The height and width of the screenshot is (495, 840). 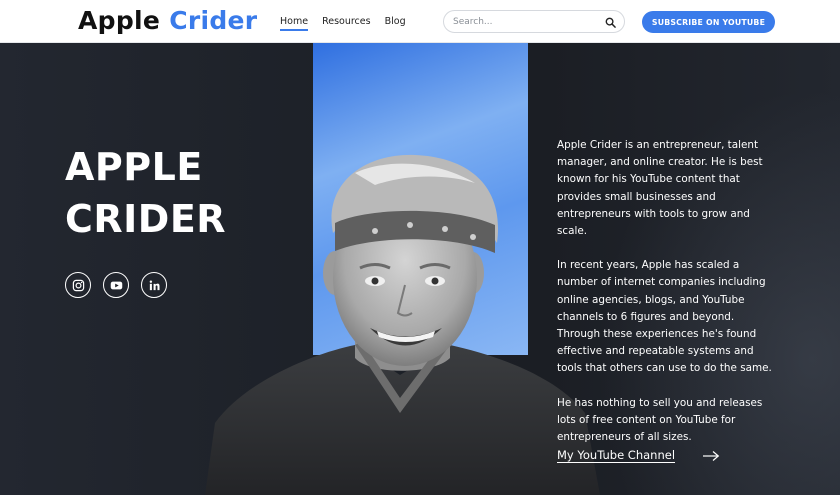 I want to click on linkedin-link, so click(x=154, y=285).